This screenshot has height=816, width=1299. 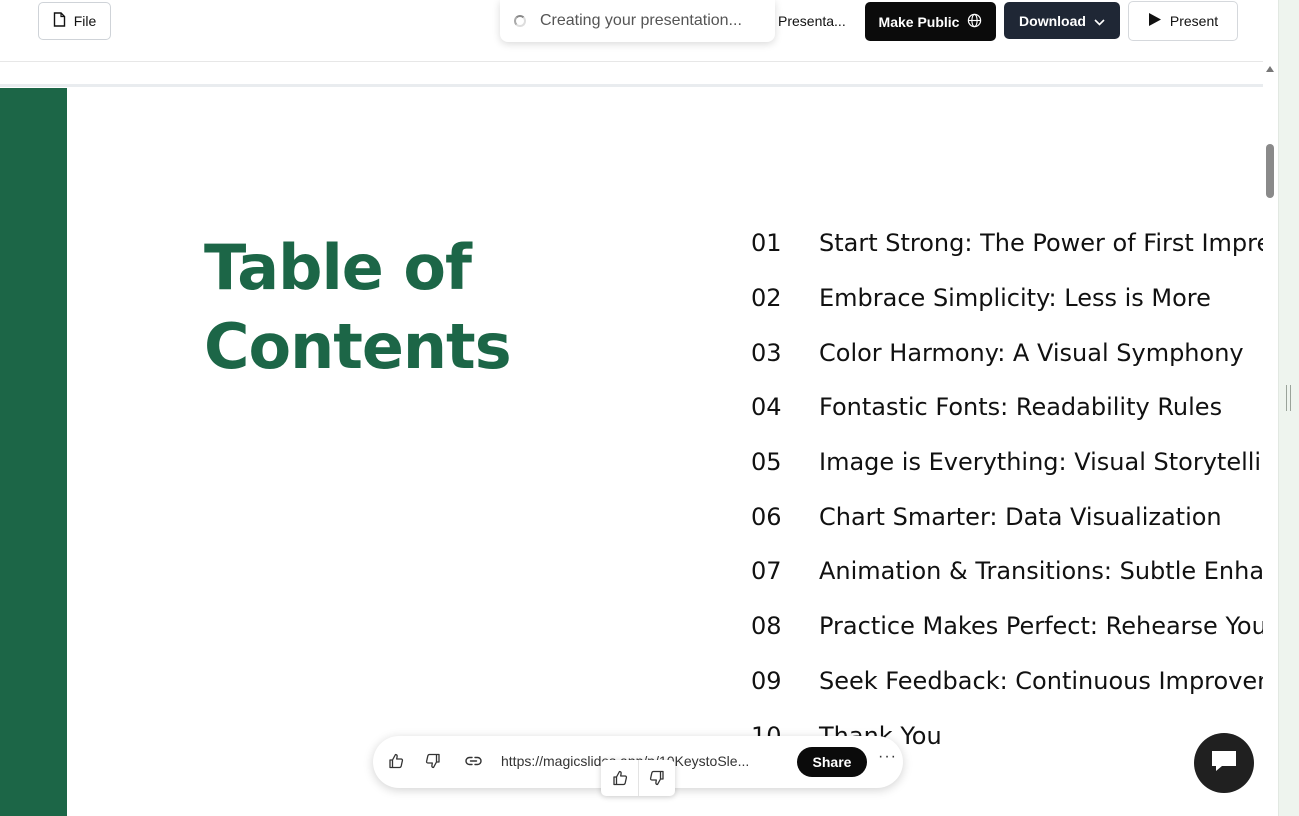 I want to click on toc-item: 03 Color Harmony: A Visual Symphony, so click(x=997, y=353).